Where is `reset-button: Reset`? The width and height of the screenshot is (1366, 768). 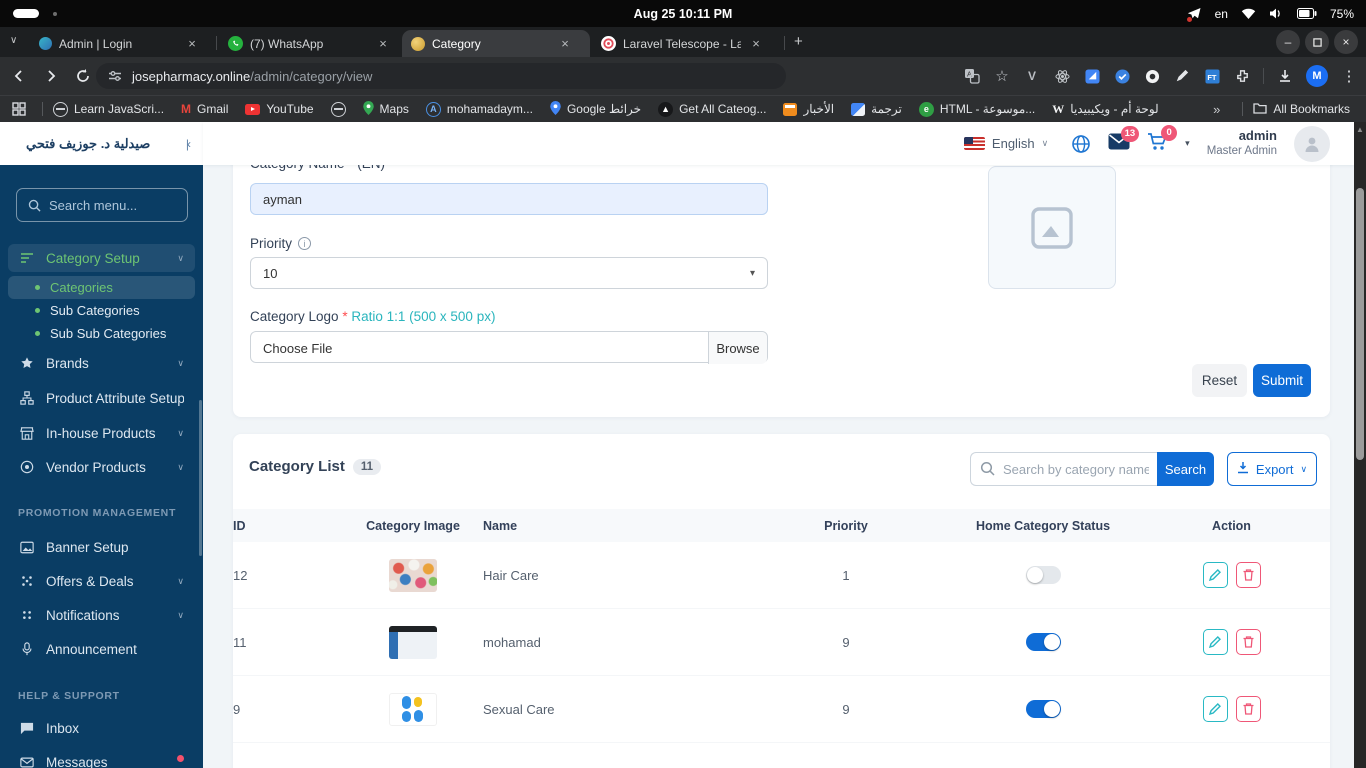
reset-button: Reset is located at coordinates (1219, 380).